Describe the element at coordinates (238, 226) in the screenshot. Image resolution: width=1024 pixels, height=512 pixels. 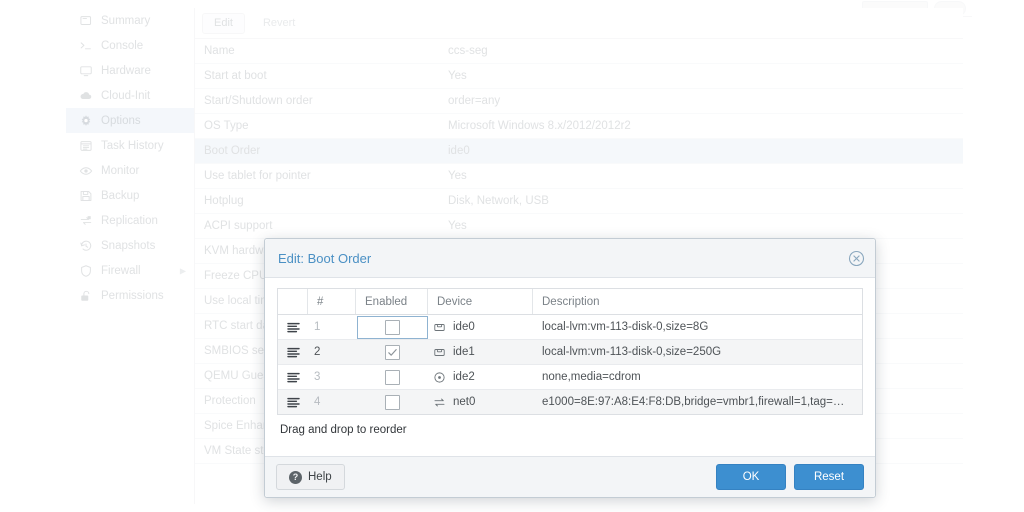
I see `options-row-key: ACPI support` at that location.